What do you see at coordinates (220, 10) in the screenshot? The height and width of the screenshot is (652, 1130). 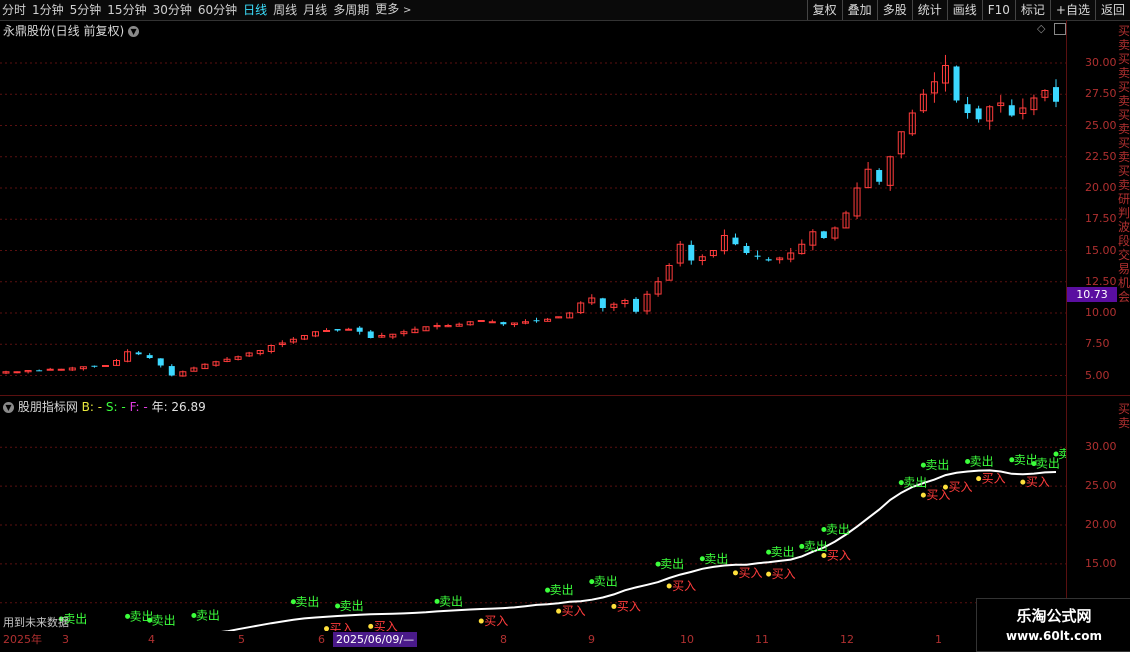 I see `tab-period-5: 60分钟` at bounding box center [220, 10].